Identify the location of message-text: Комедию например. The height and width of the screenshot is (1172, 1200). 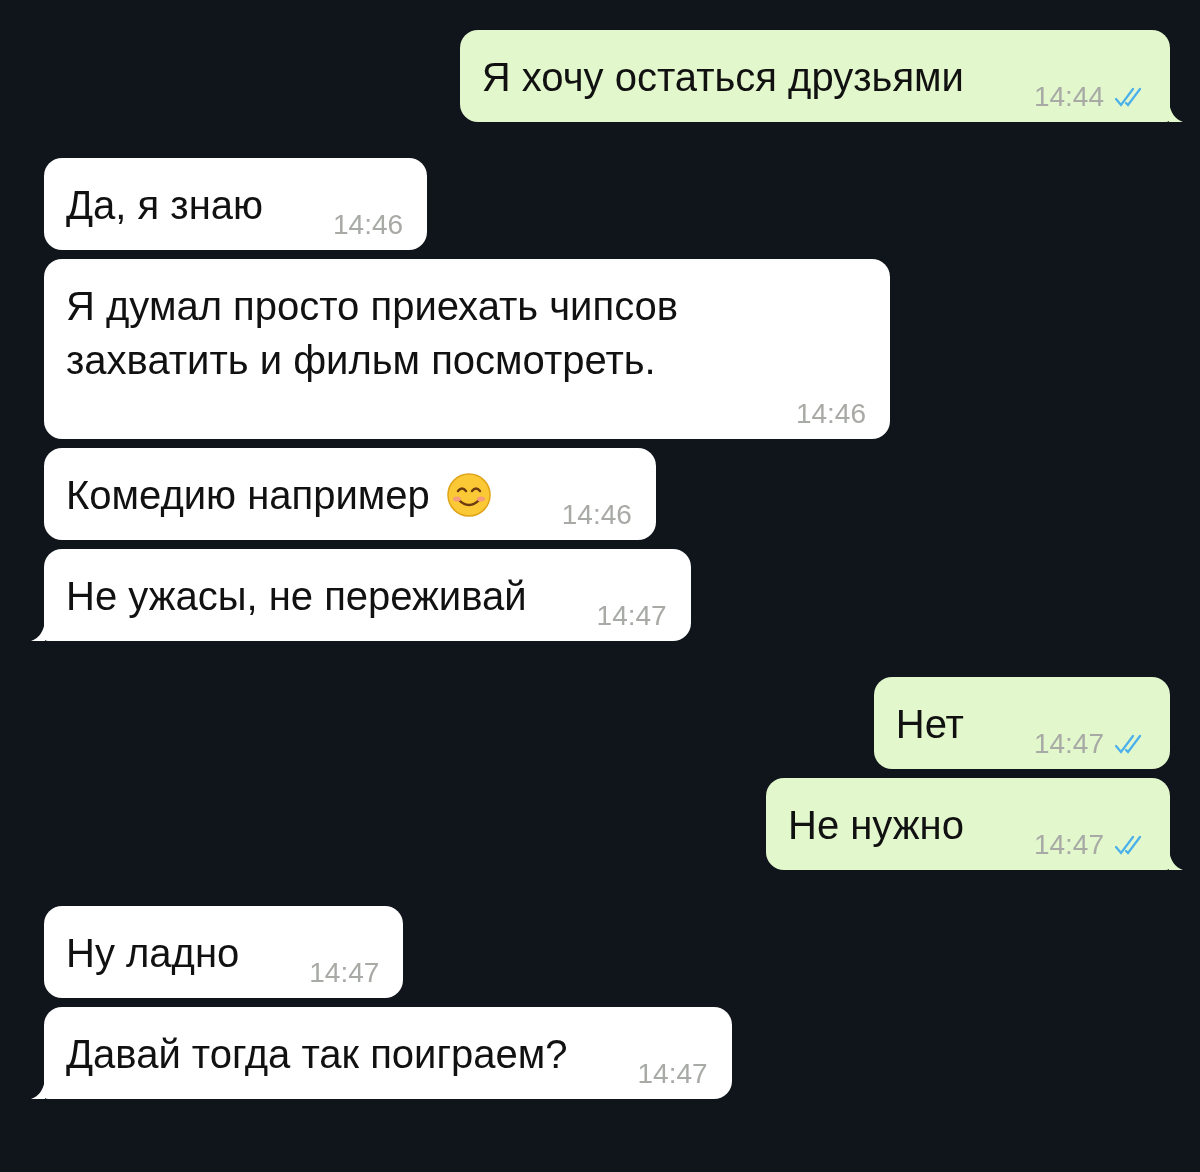
(279, 495).